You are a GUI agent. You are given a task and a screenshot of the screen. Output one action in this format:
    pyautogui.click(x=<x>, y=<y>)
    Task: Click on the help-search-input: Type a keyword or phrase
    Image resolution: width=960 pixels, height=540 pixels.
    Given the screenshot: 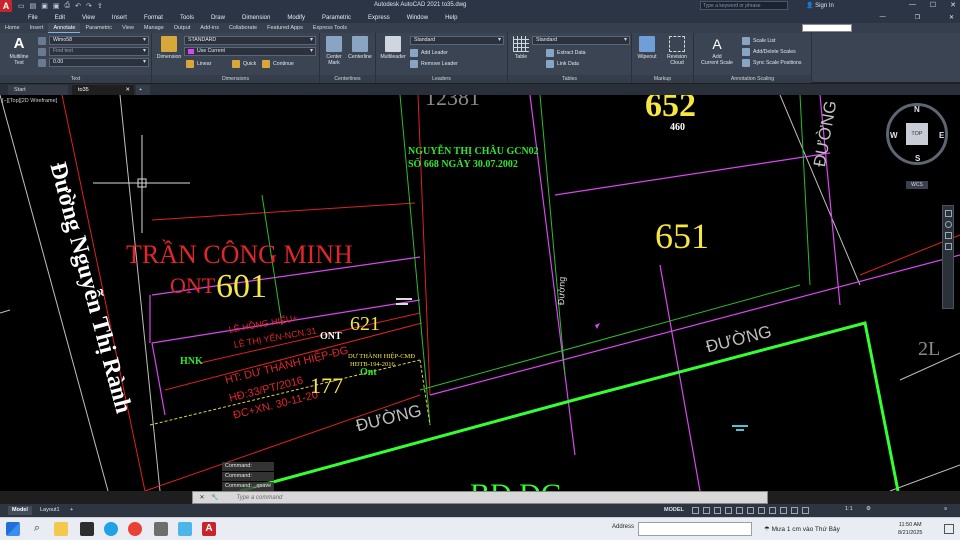 What is the action you would take?
    pyautogui.click(x=744, y=5)
    